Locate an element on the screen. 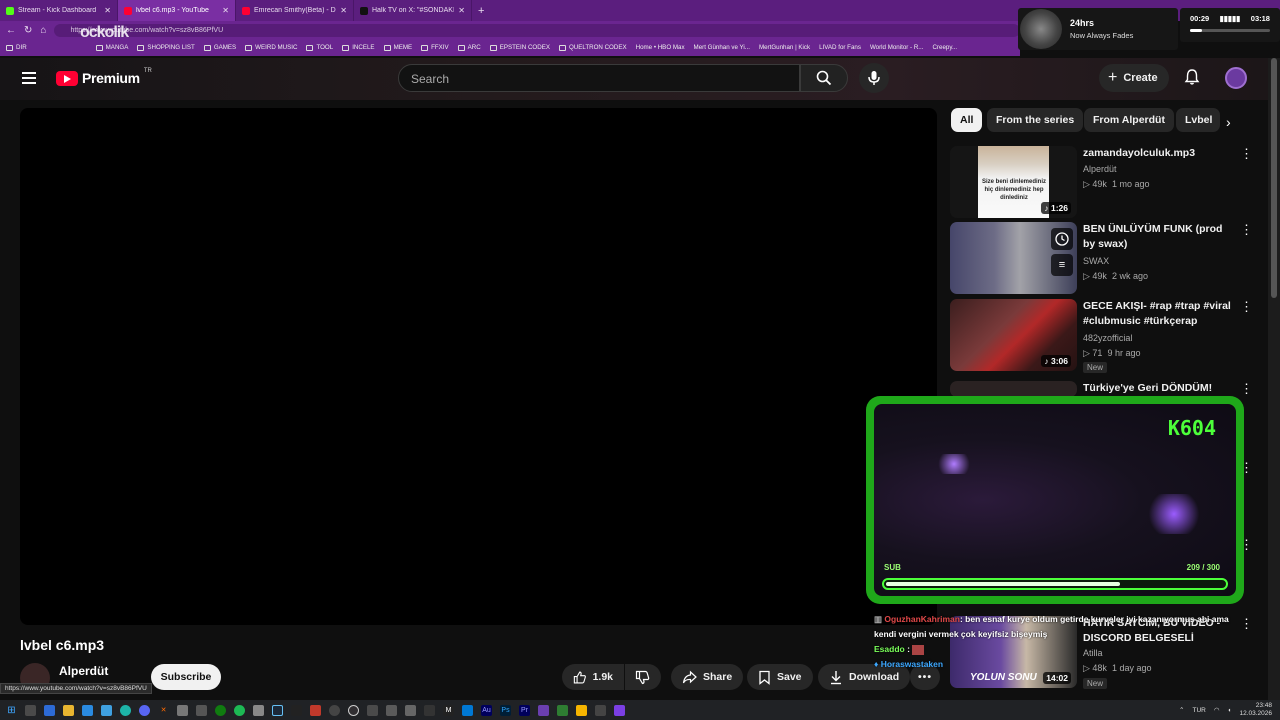  share-button: Share is located at coordinates (707, 677).